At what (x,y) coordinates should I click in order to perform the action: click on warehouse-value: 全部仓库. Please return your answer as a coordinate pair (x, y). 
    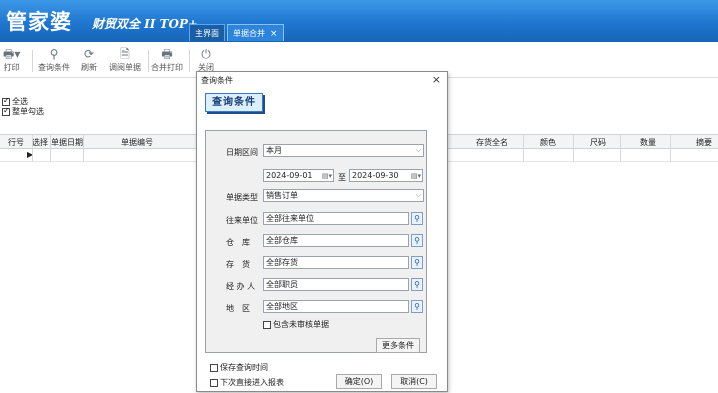
    Looking at the image, I should click on (282, 240).